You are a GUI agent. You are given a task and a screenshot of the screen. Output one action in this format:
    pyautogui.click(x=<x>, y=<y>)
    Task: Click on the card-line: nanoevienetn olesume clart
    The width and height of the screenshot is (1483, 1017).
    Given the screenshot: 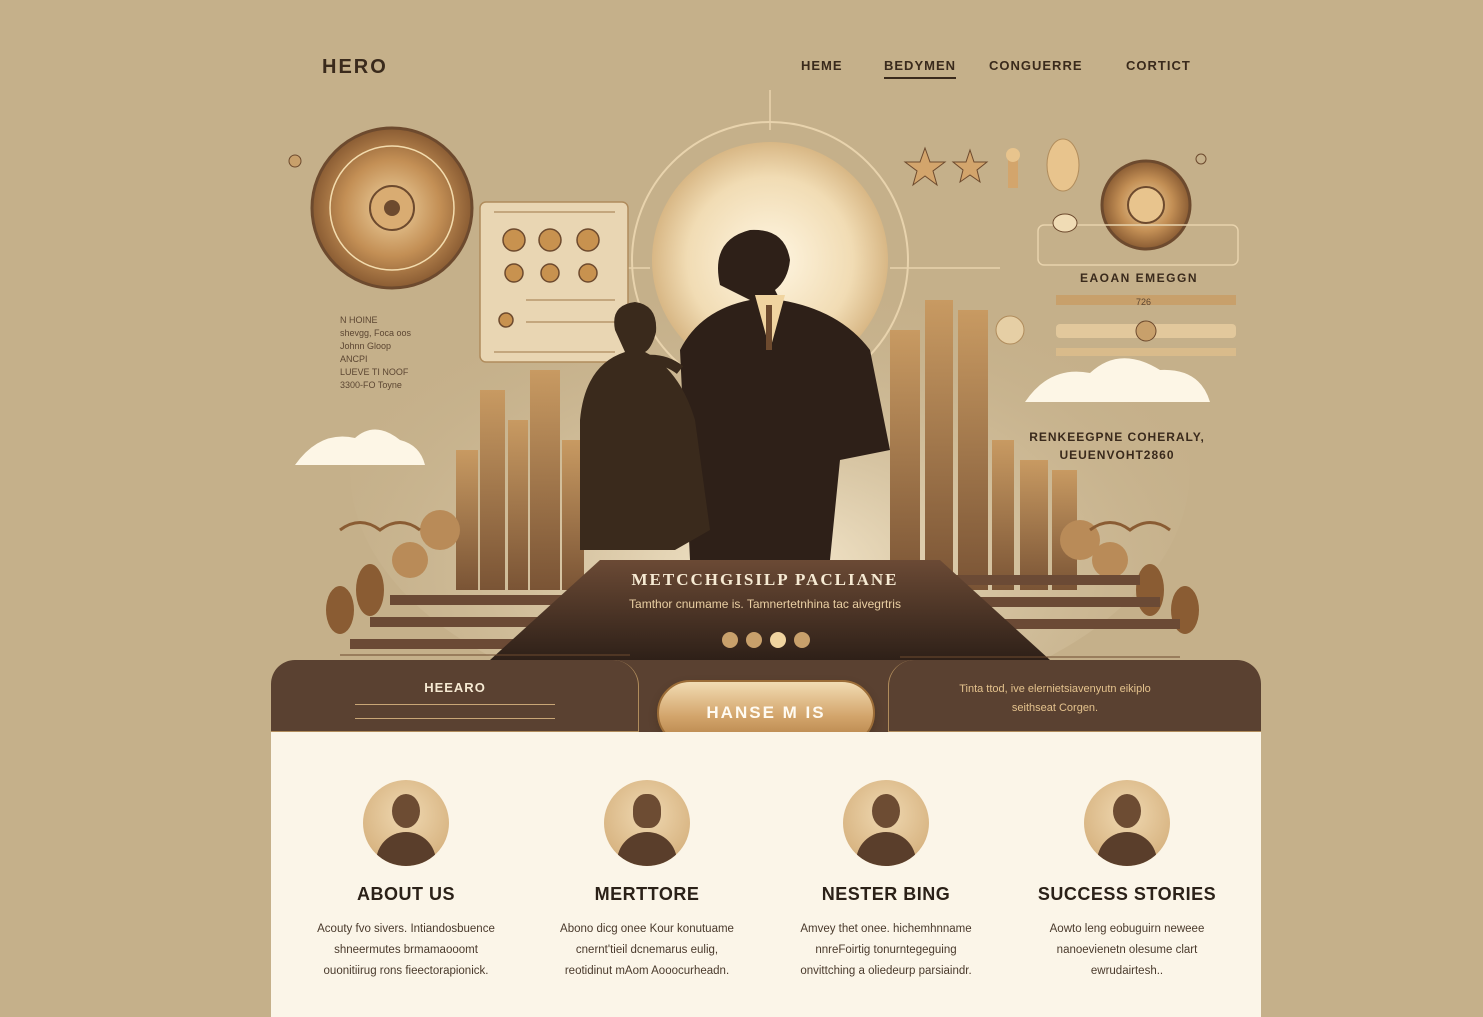 What is the action you would take?
    pyautogui.click(x=1127, y=950)
    